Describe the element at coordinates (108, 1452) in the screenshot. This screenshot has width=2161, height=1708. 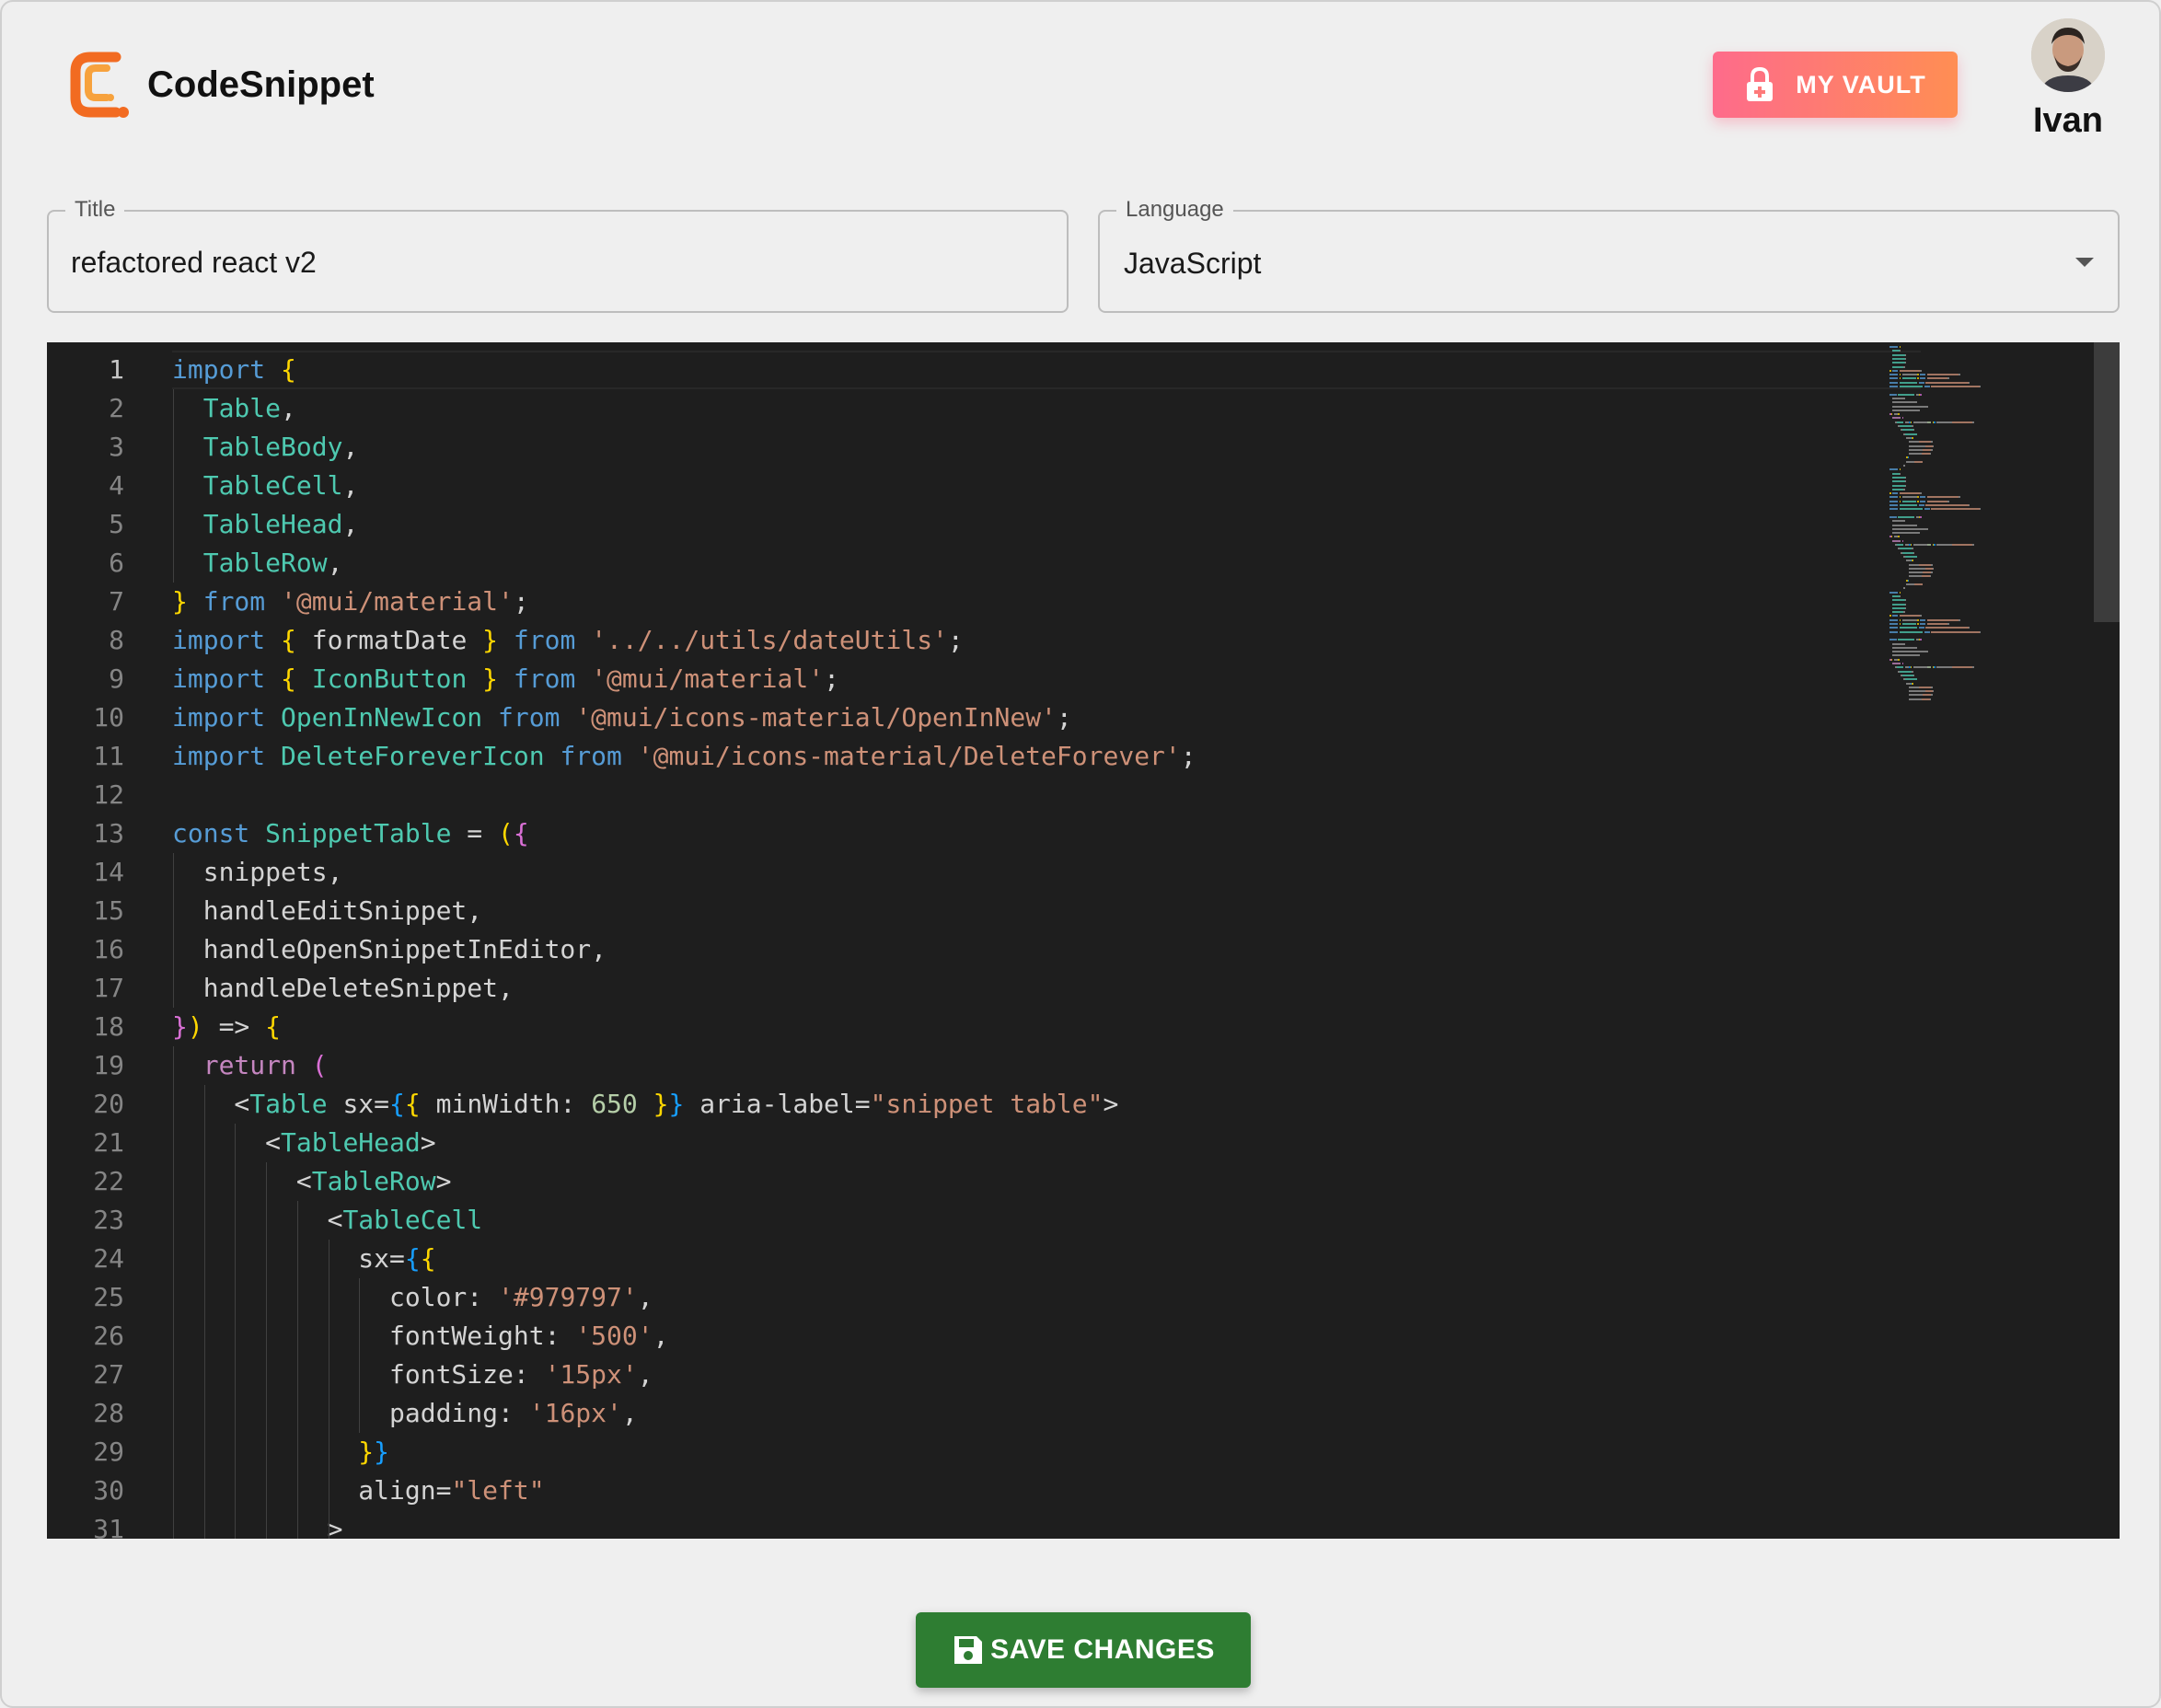
I see `line-number: 29` at that location.